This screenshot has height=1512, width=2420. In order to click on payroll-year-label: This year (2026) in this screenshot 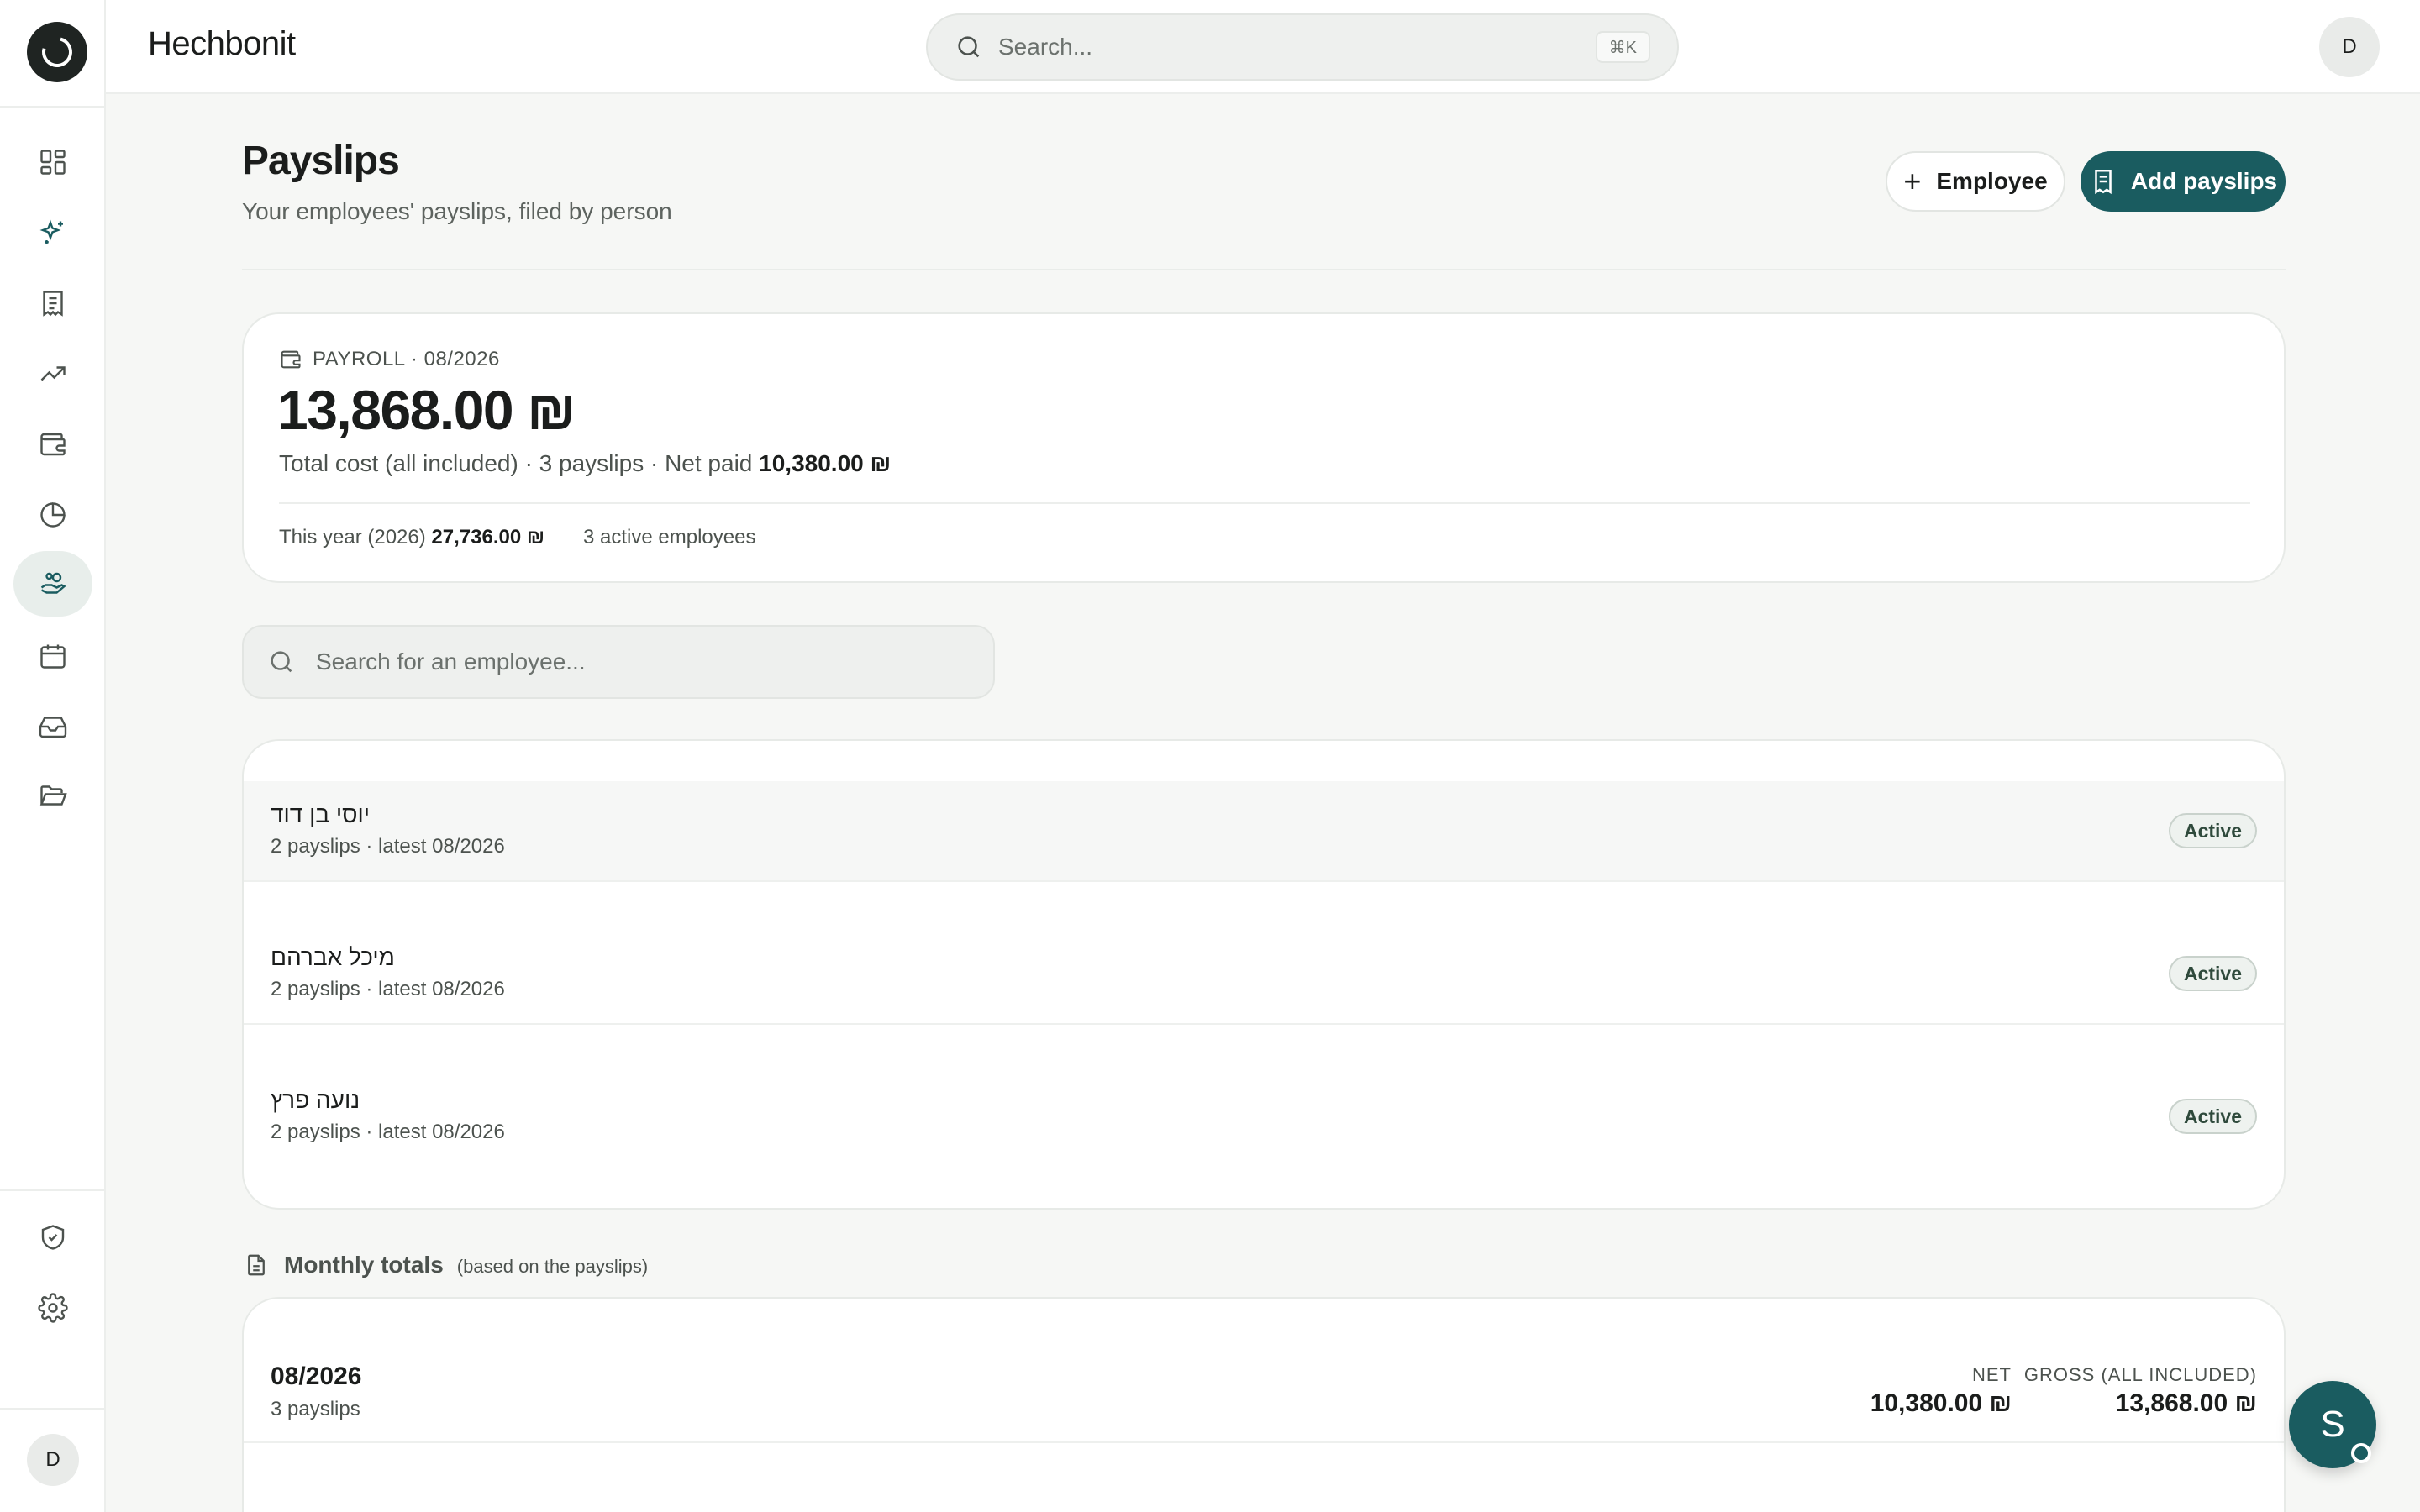, I will do `click(355, 537)`.